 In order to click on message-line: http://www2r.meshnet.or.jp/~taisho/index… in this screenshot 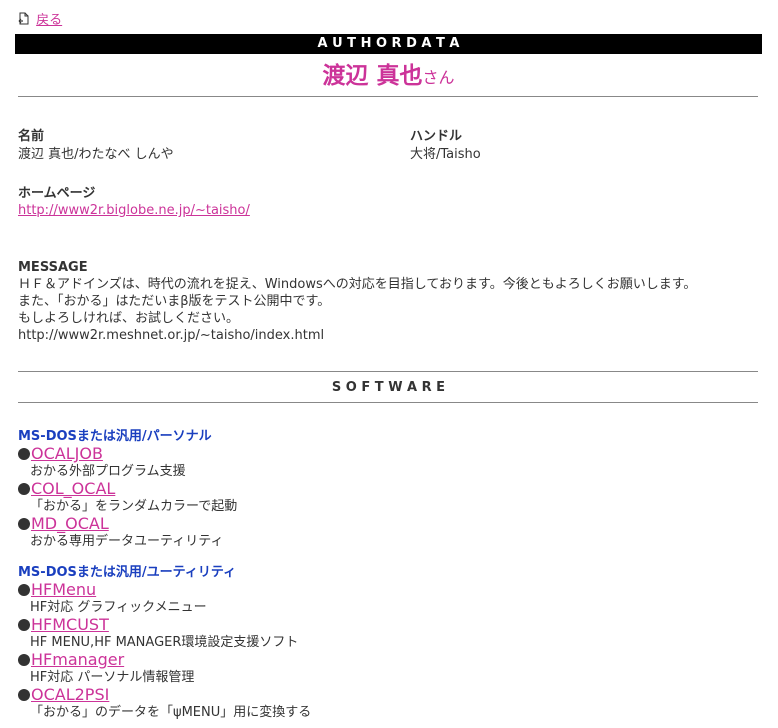, I will do `click(171, 335)`.